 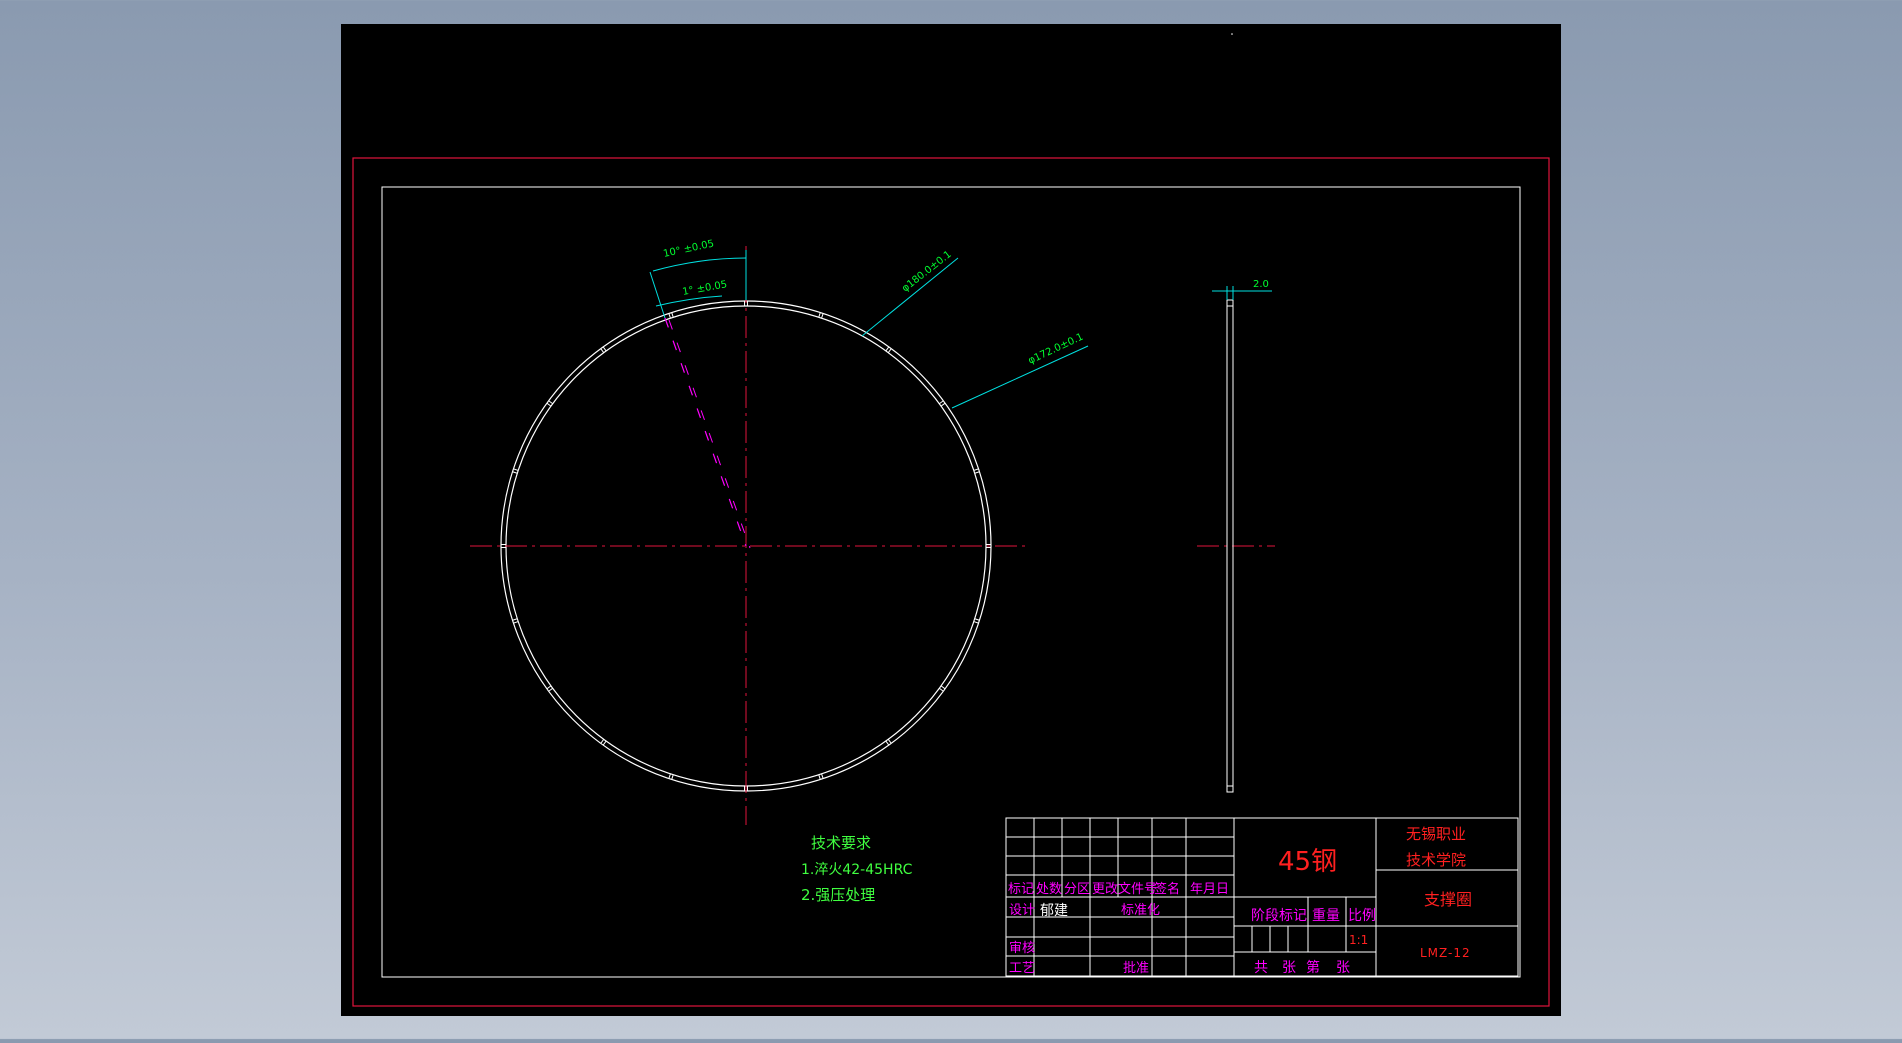 I want to click on revision-header-cell: 签名, so click(x=1167, y=889).